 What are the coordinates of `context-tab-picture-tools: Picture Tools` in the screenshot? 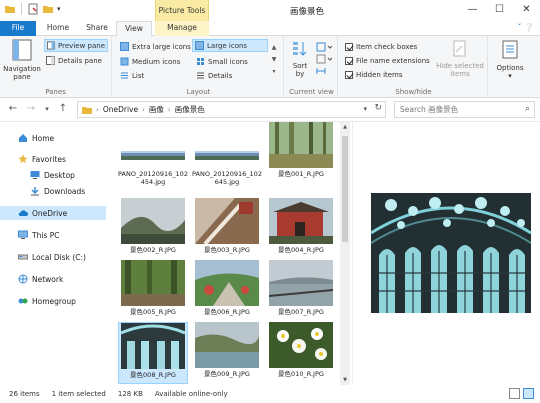 It's located at (182, 10).